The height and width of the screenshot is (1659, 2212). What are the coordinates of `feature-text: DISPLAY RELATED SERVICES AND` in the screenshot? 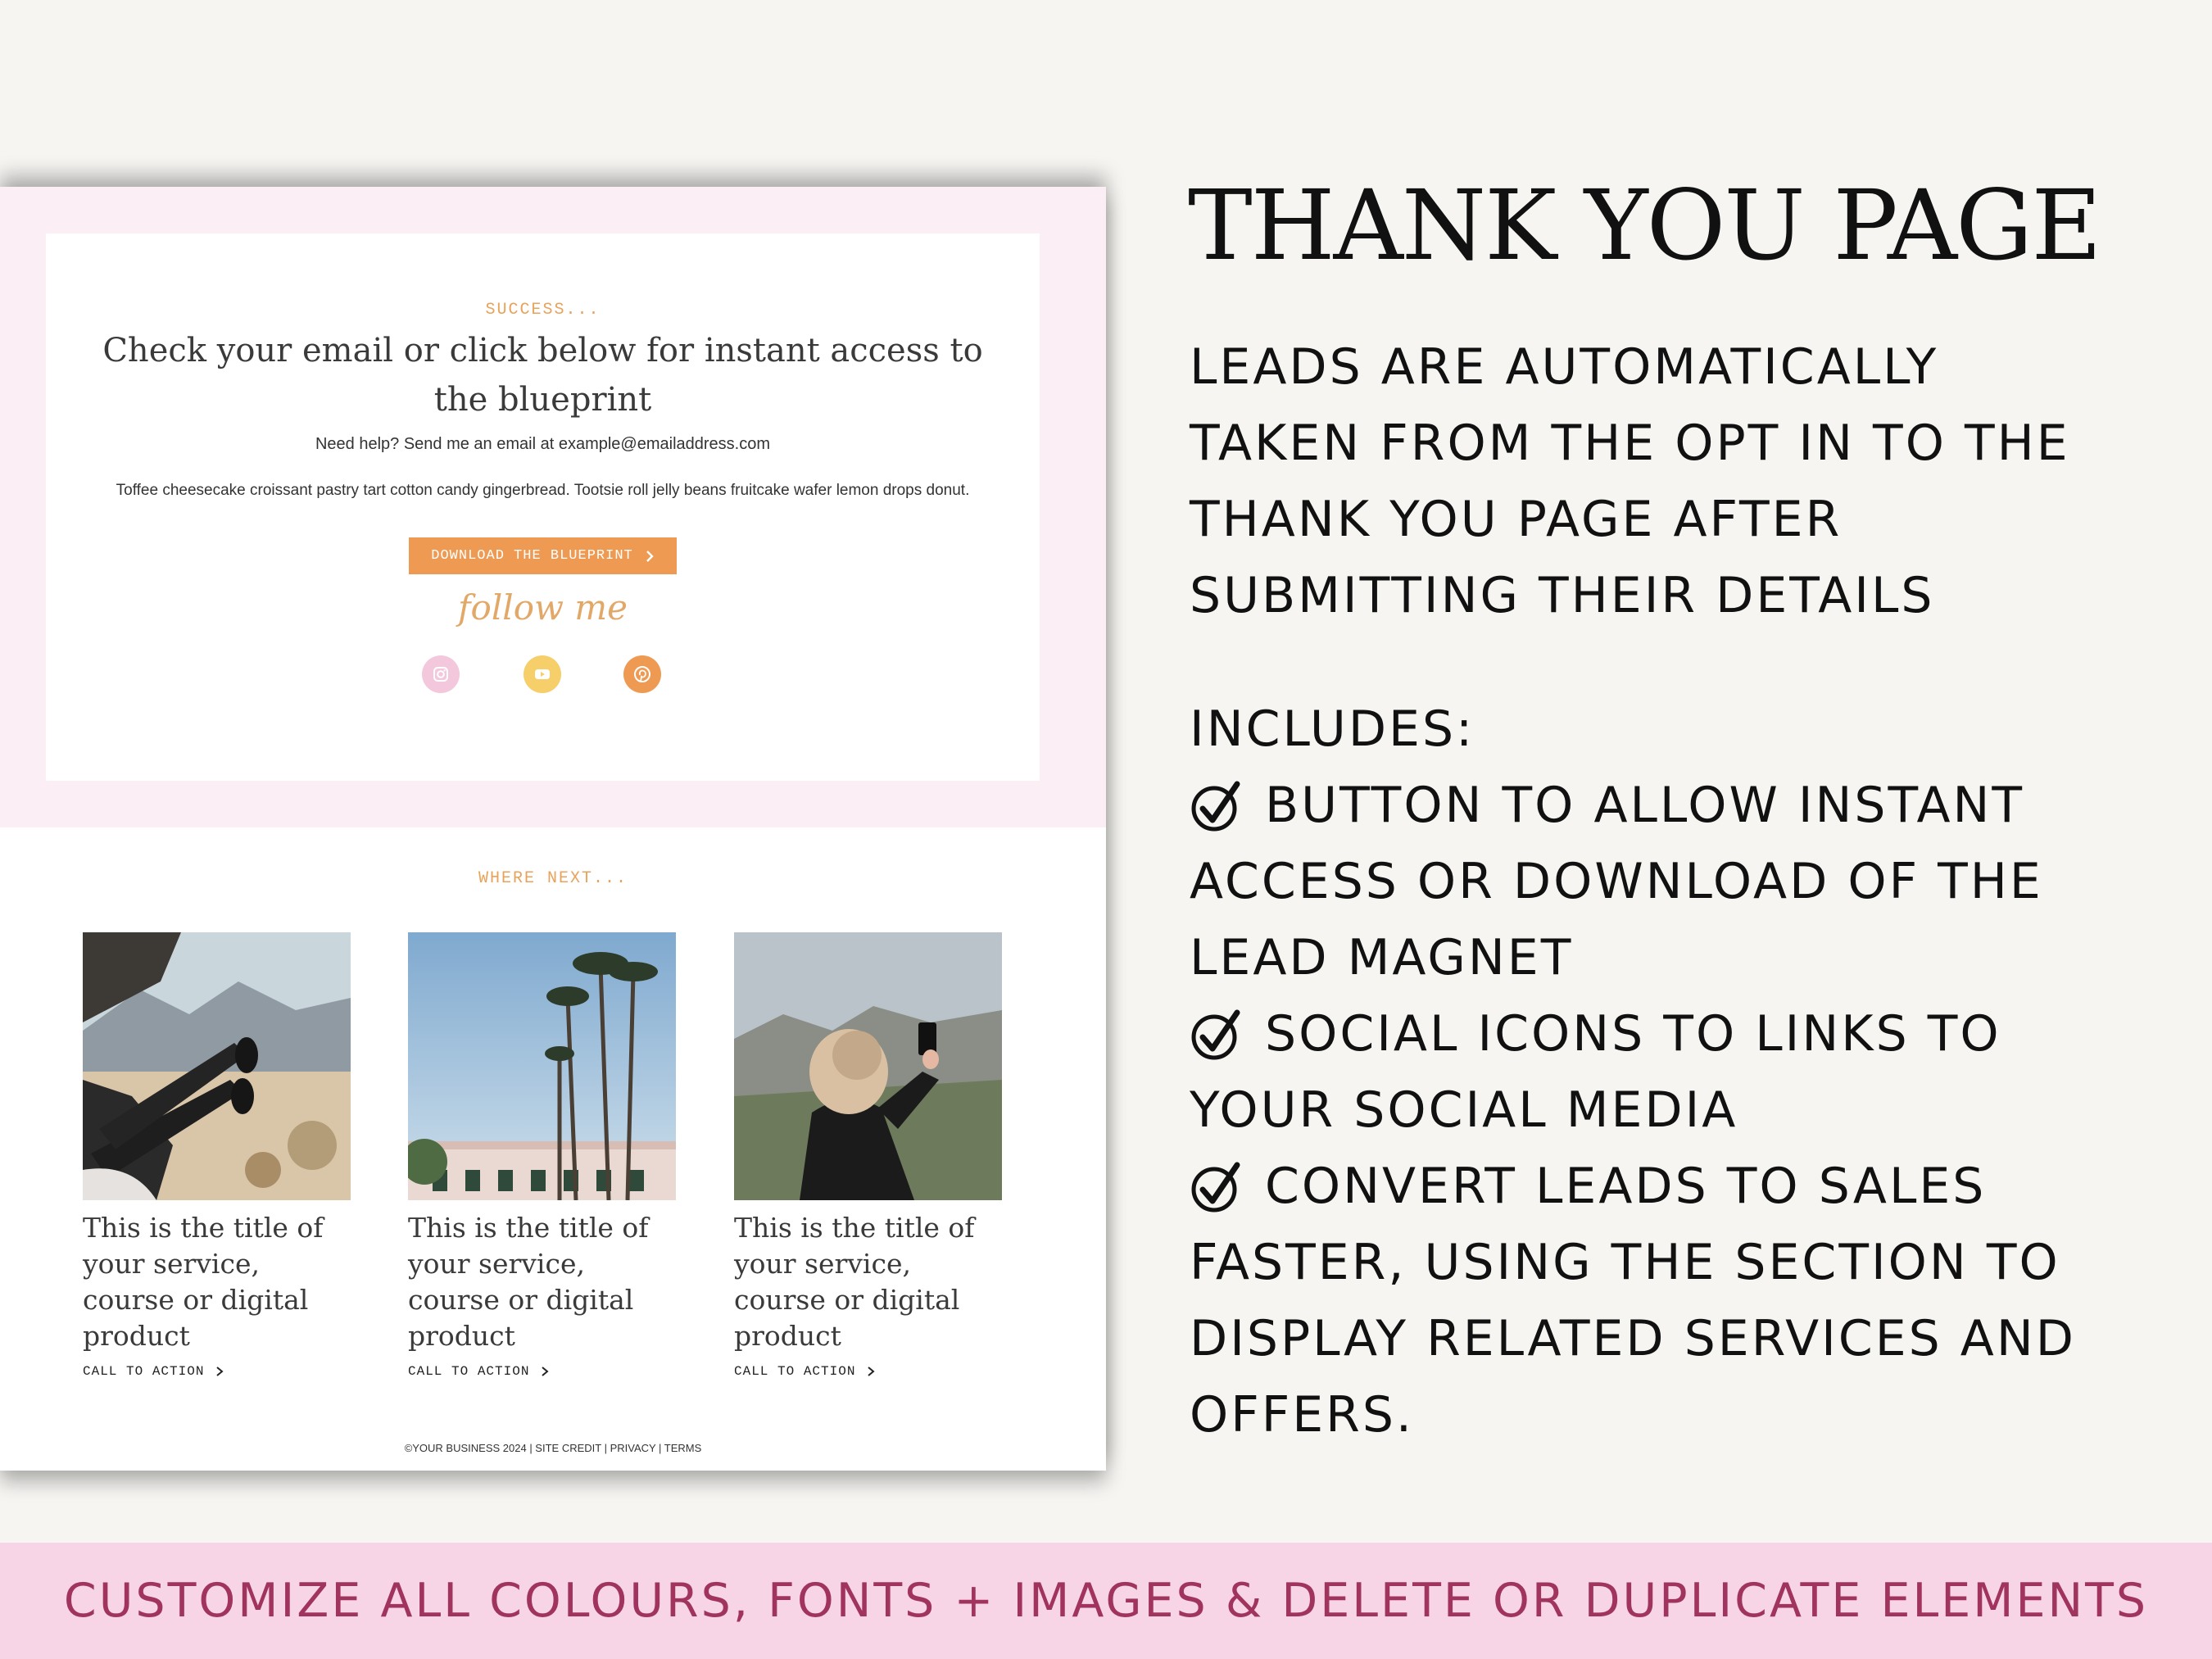 It's located at (1633, 1338).